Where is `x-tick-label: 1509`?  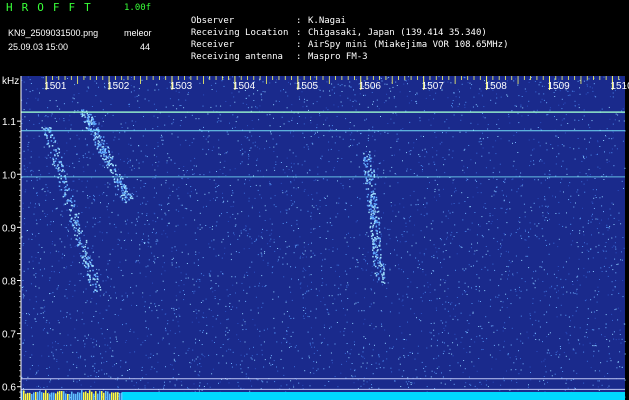
x-tick-label: 1509 is located at coordinates (559, 86).